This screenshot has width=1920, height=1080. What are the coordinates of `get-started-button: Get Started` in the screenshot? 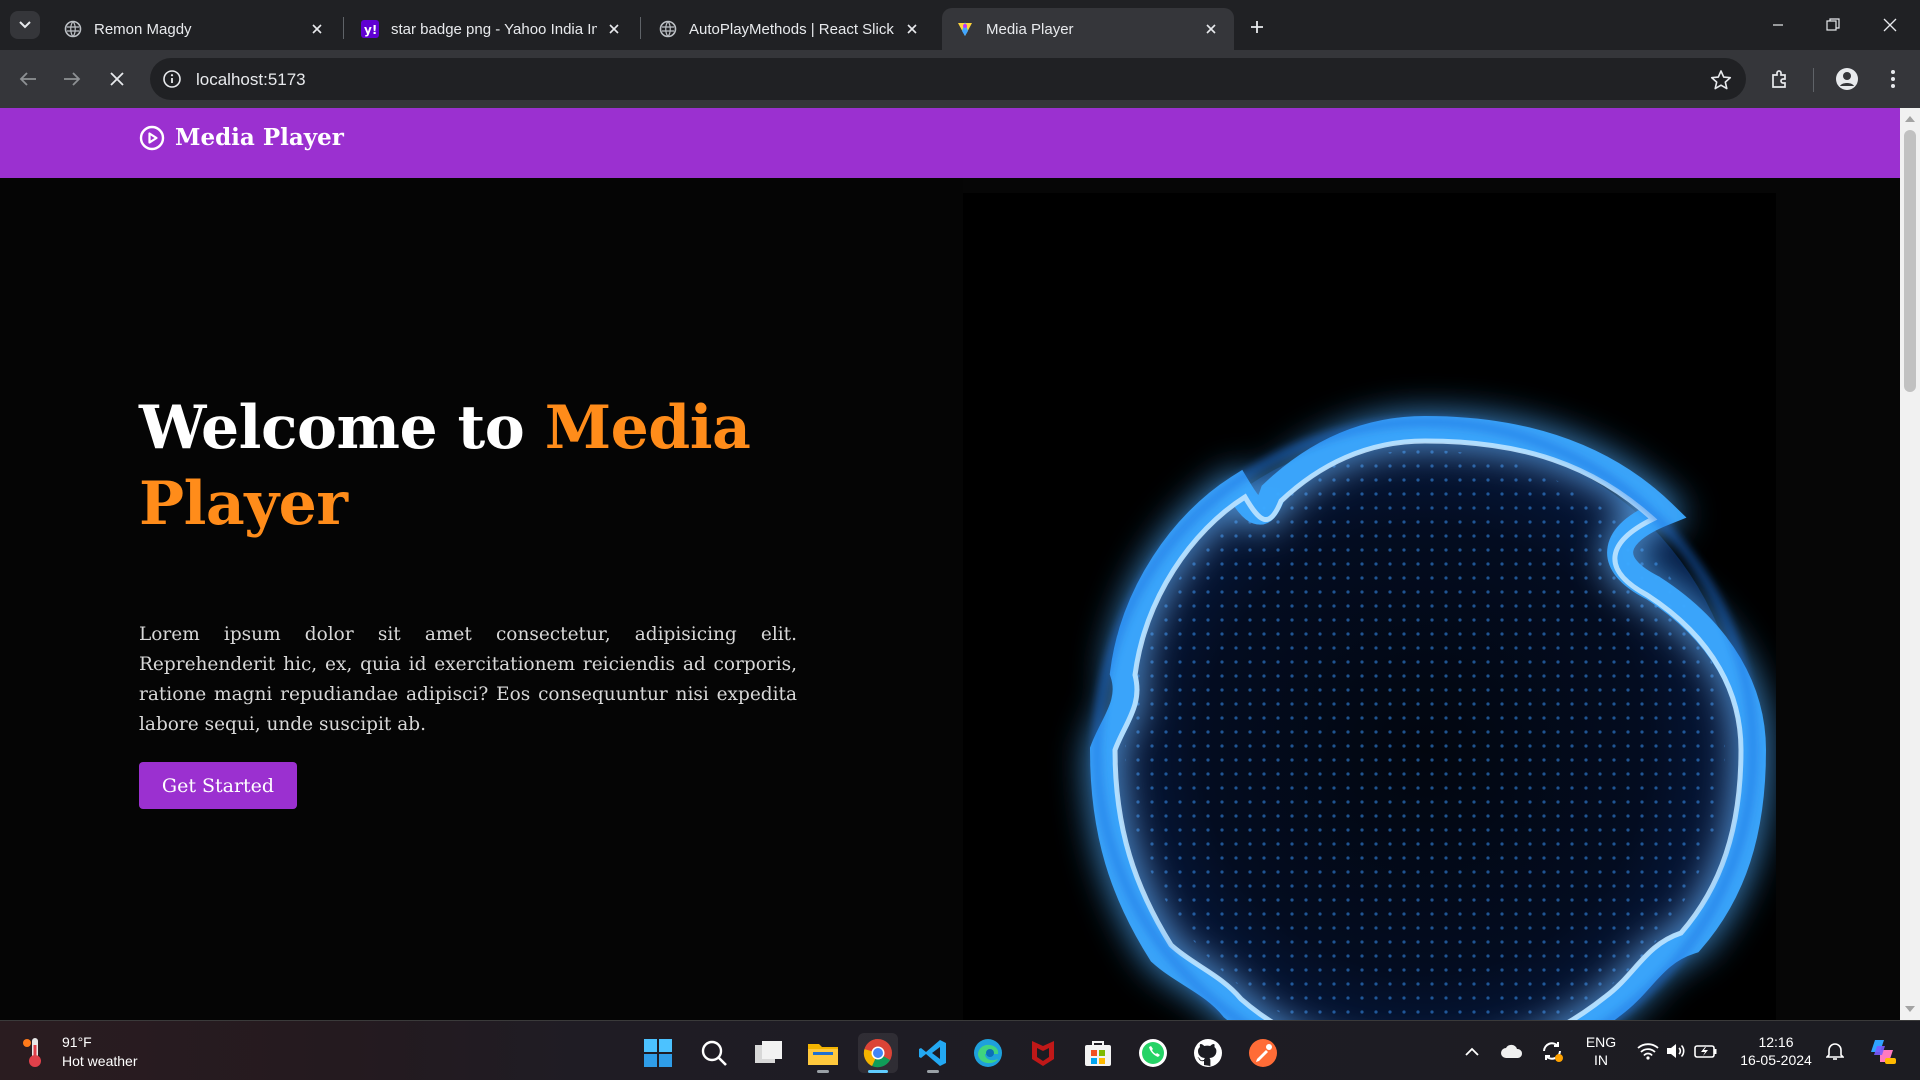 It's located at (218, 785).